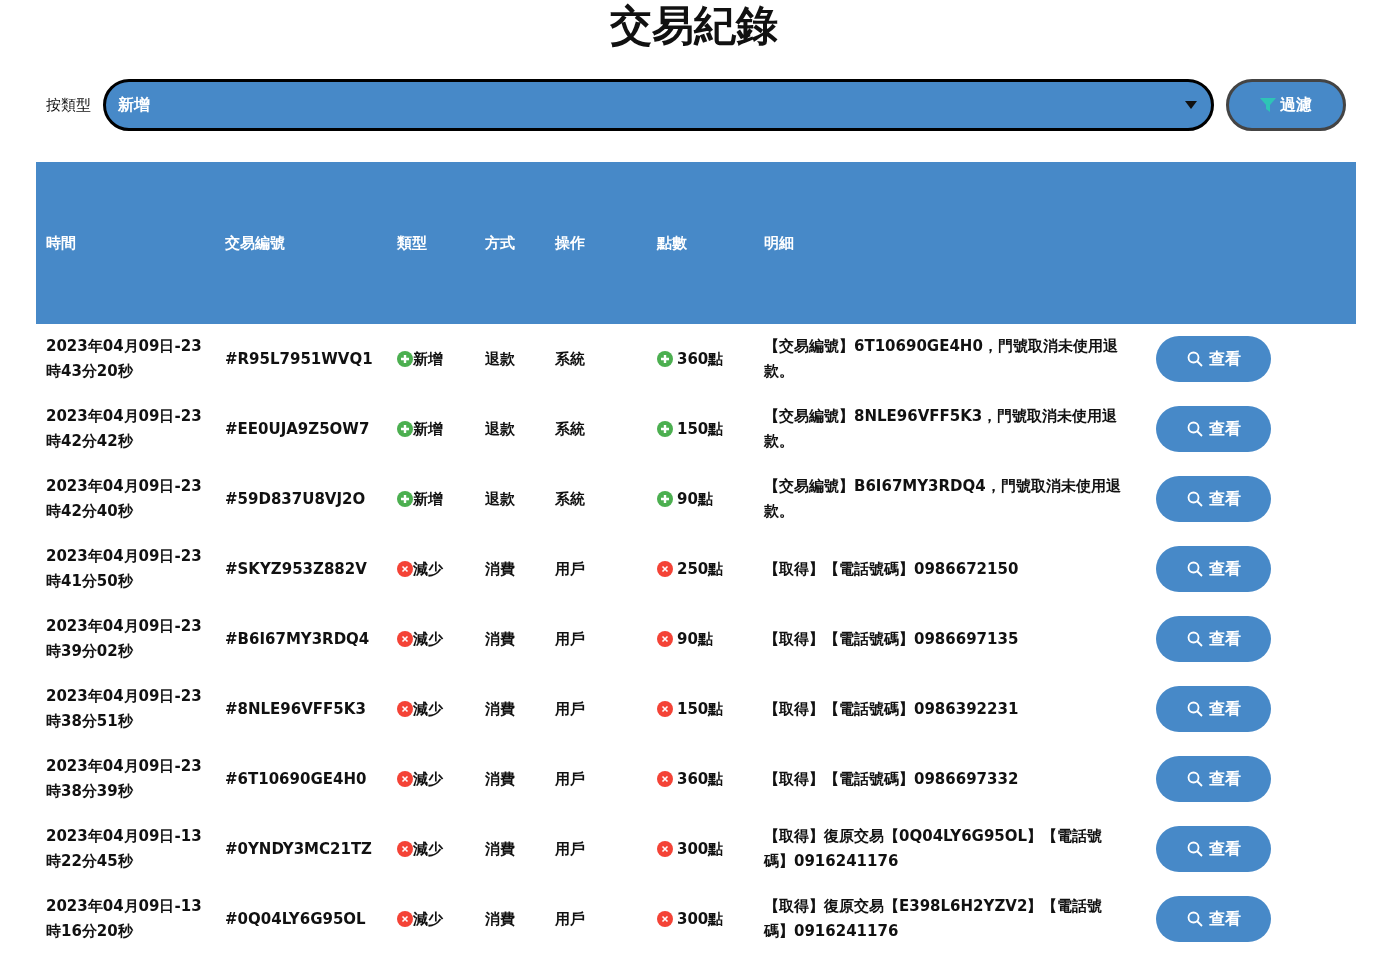 The image size is (1388, 958). What do you see at coordinates (124, 359) in the screenshot?
I see `time-cell-text: 2023年04月09日-23 時43分20秒` at bounding box center [124, 359].